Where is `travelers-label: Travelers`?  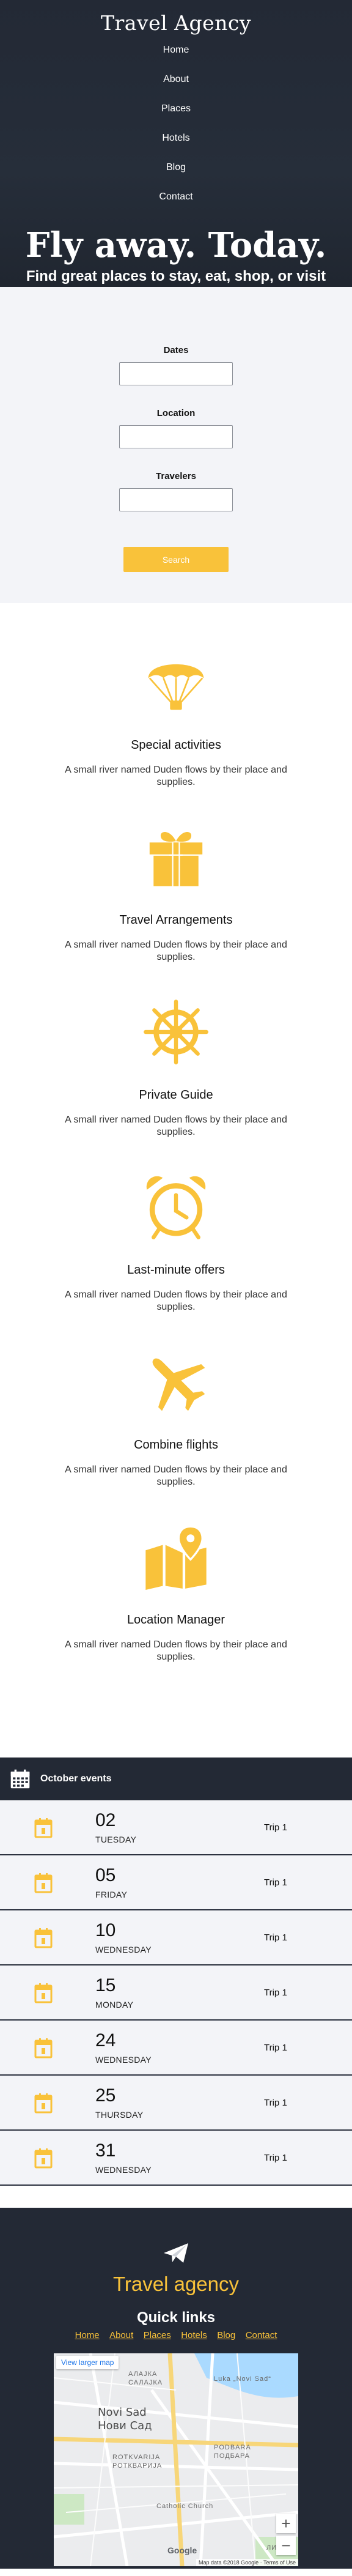 travelers-label: Travelers is located at coordinates (176, 476).